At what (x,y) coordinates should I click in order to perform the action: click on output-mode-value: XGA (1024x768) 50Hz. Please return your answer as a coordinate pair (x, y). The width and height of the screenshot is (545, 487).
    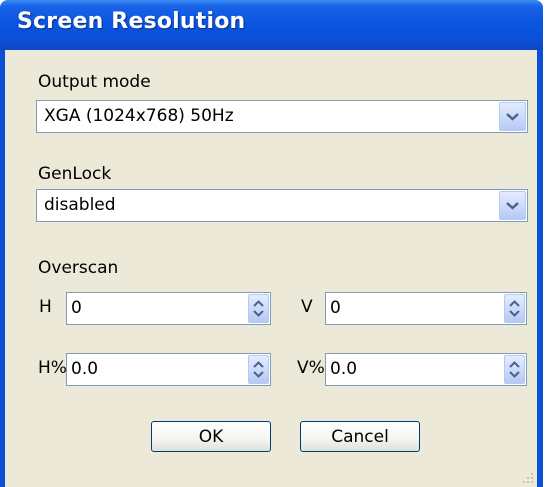
    Looking at the image, I should click on (139, 116).